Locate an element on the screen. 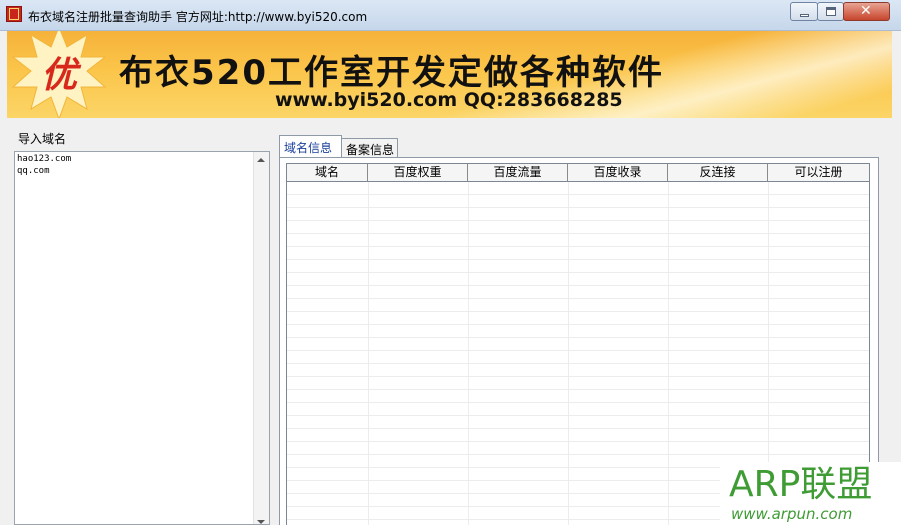 The image size is (901, 525). watermark-url: www.arpun.com is located at coordinates (792, 514).